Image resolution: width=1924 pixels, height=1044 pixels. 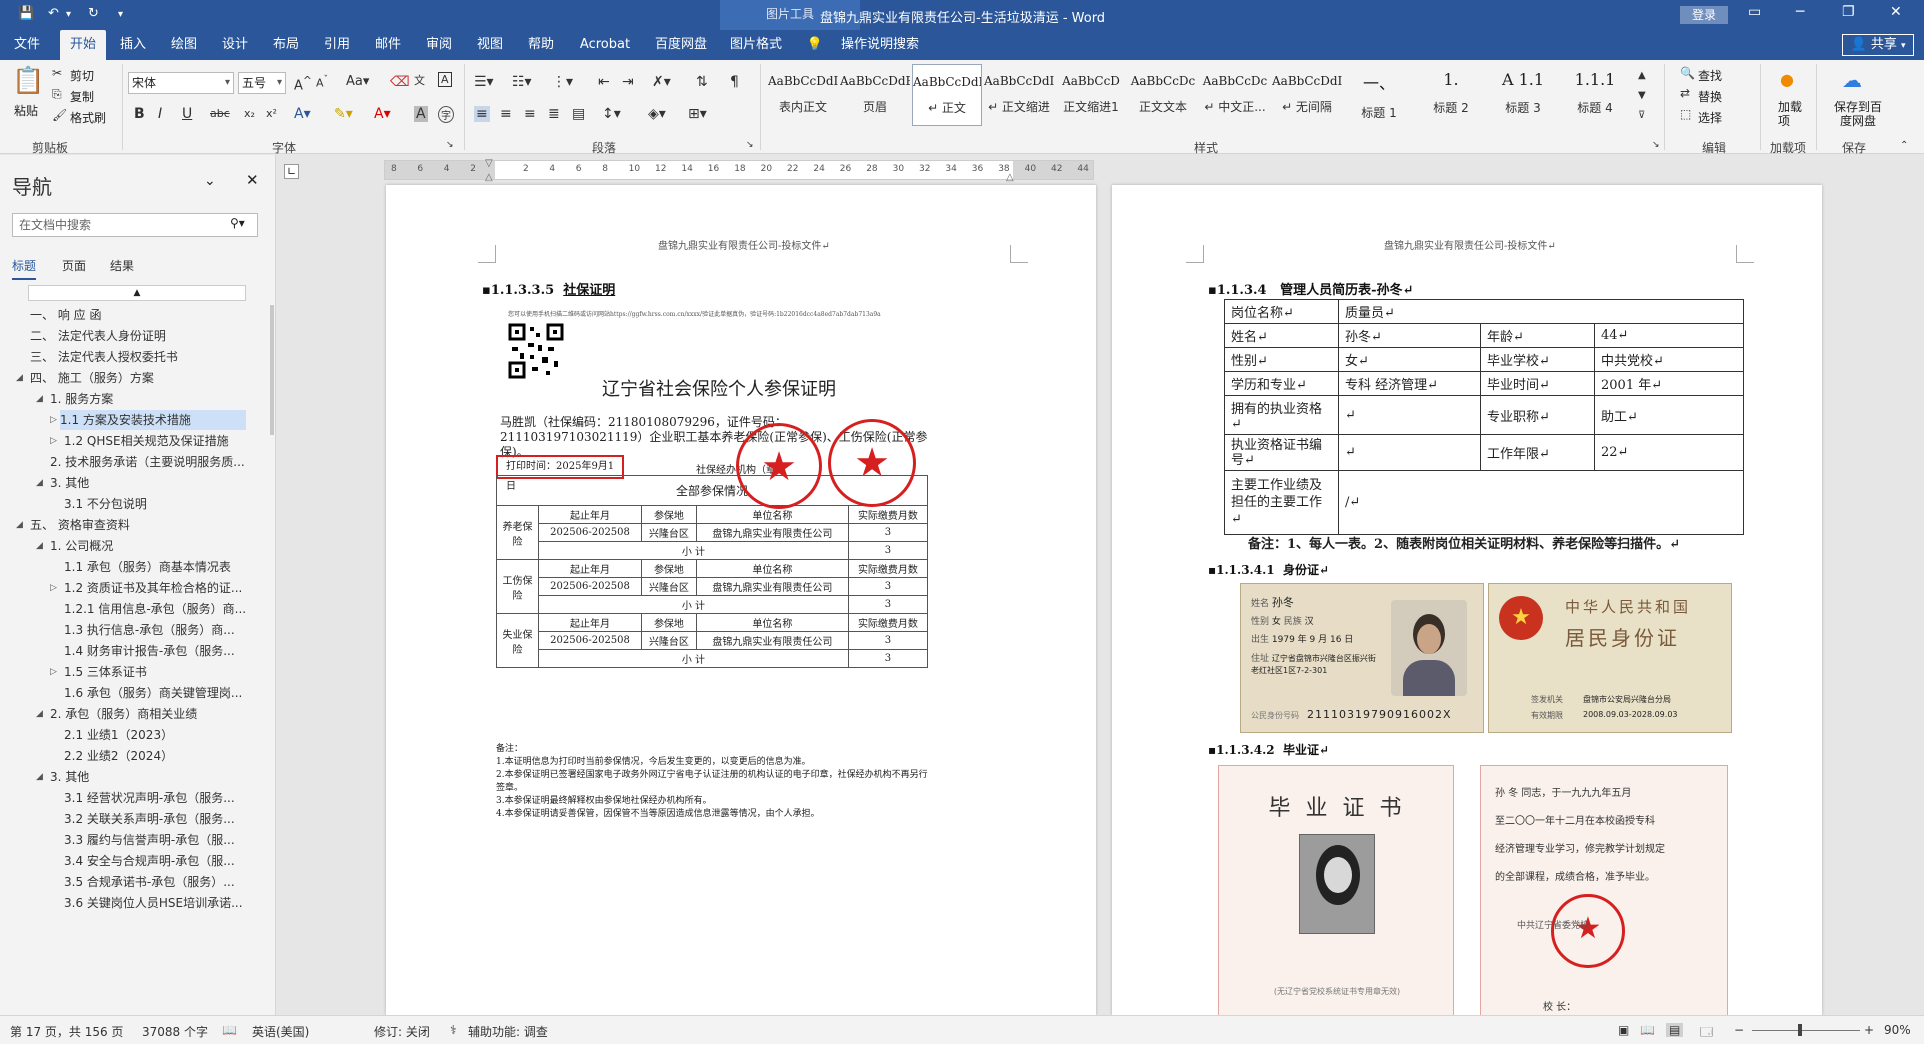 What do you see at coordinates (184, 45) in the screenshot?
I see `tab-draw: 绘图` at bounding box center [184, 45].